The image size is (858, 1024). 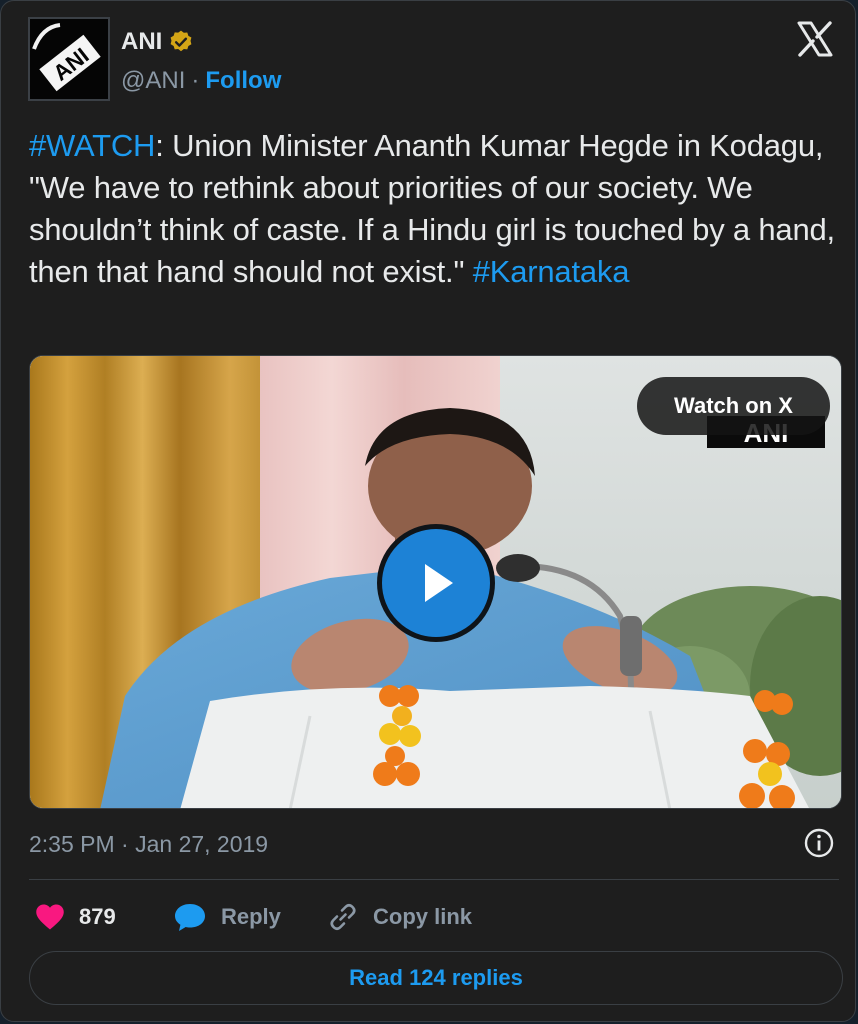 What do you see at coordinates (551, 271) in the screenshot?
I see `hashtag-karnataka-link: #Karnataka` at bounding box center [551, 271].